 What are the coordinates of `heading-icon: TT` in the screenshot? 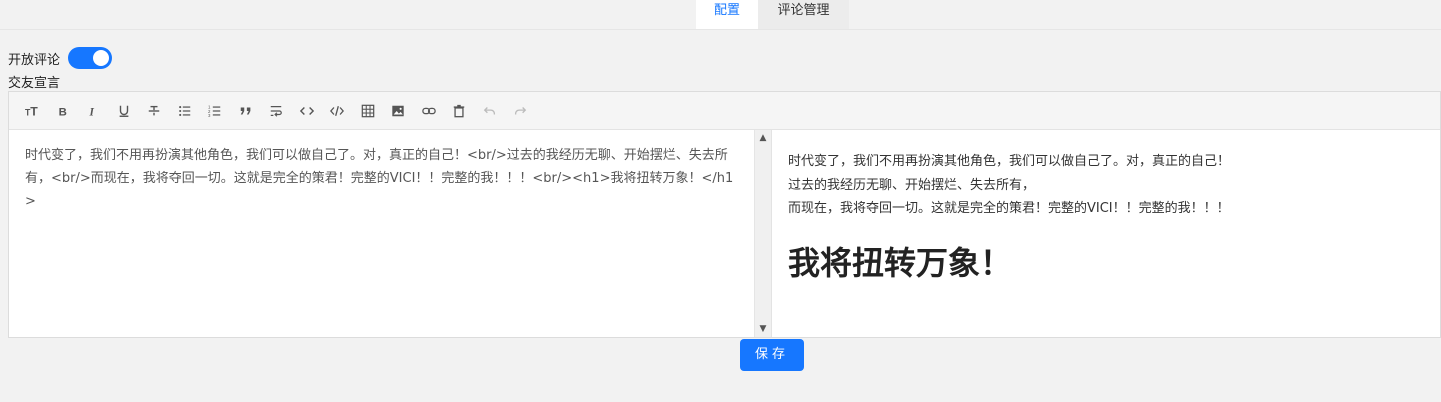 It's located at (32, 111).